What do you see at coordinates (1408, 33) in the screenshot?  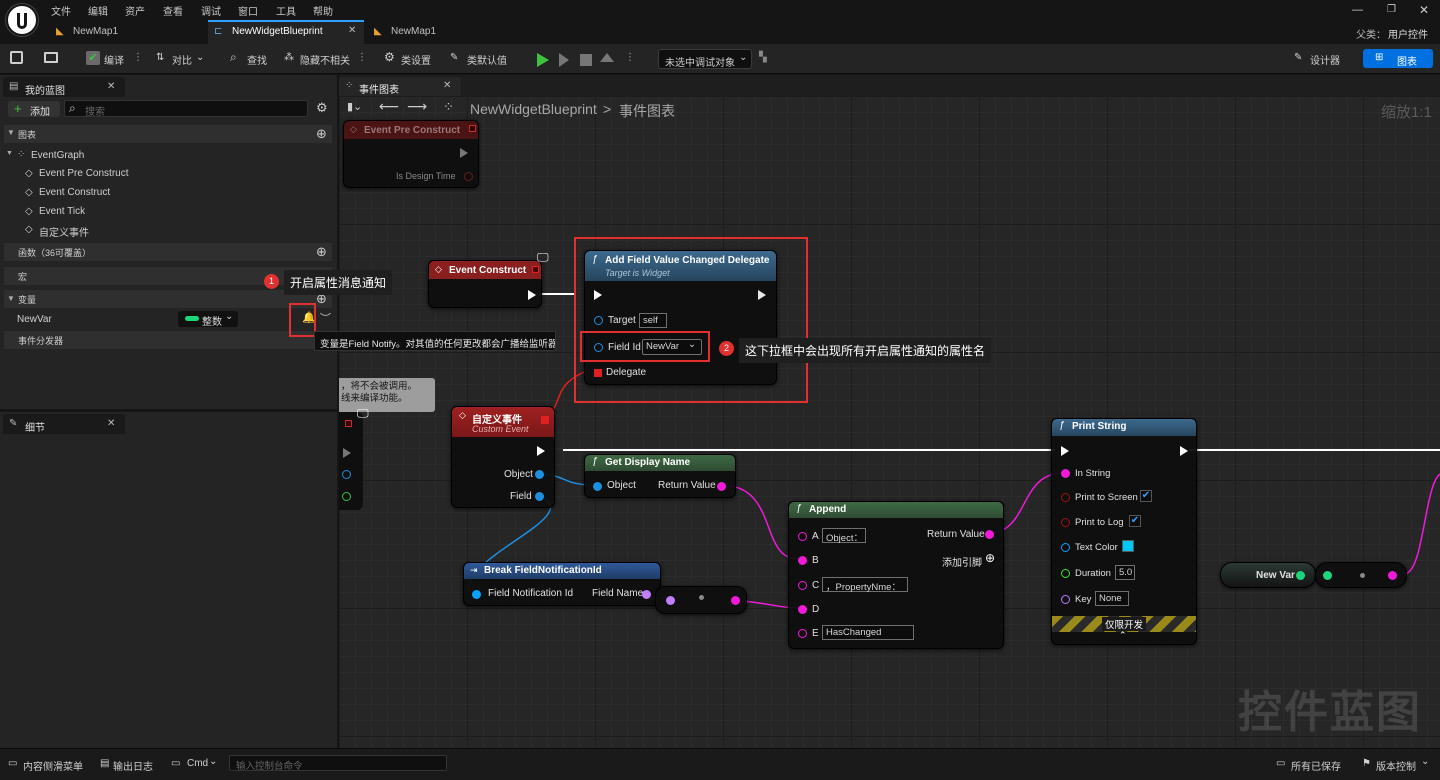 I see `parent-class-value: 用户控件` at bounding box center [1408, 33].